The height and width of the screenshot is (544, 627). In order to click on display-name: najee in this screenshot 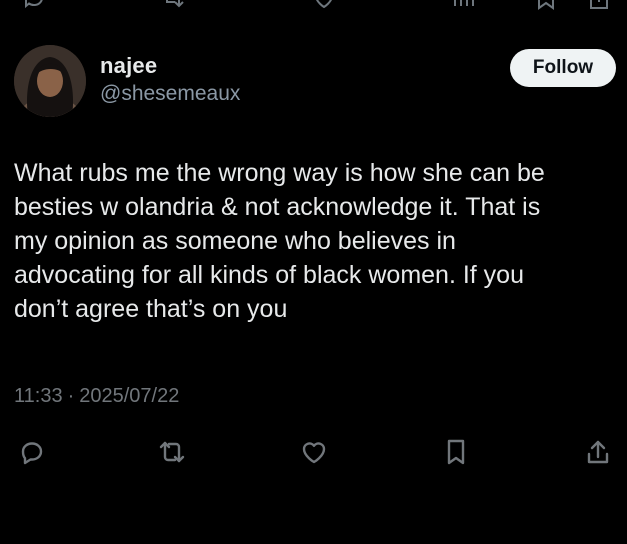, I will do `click(170, 66)`.